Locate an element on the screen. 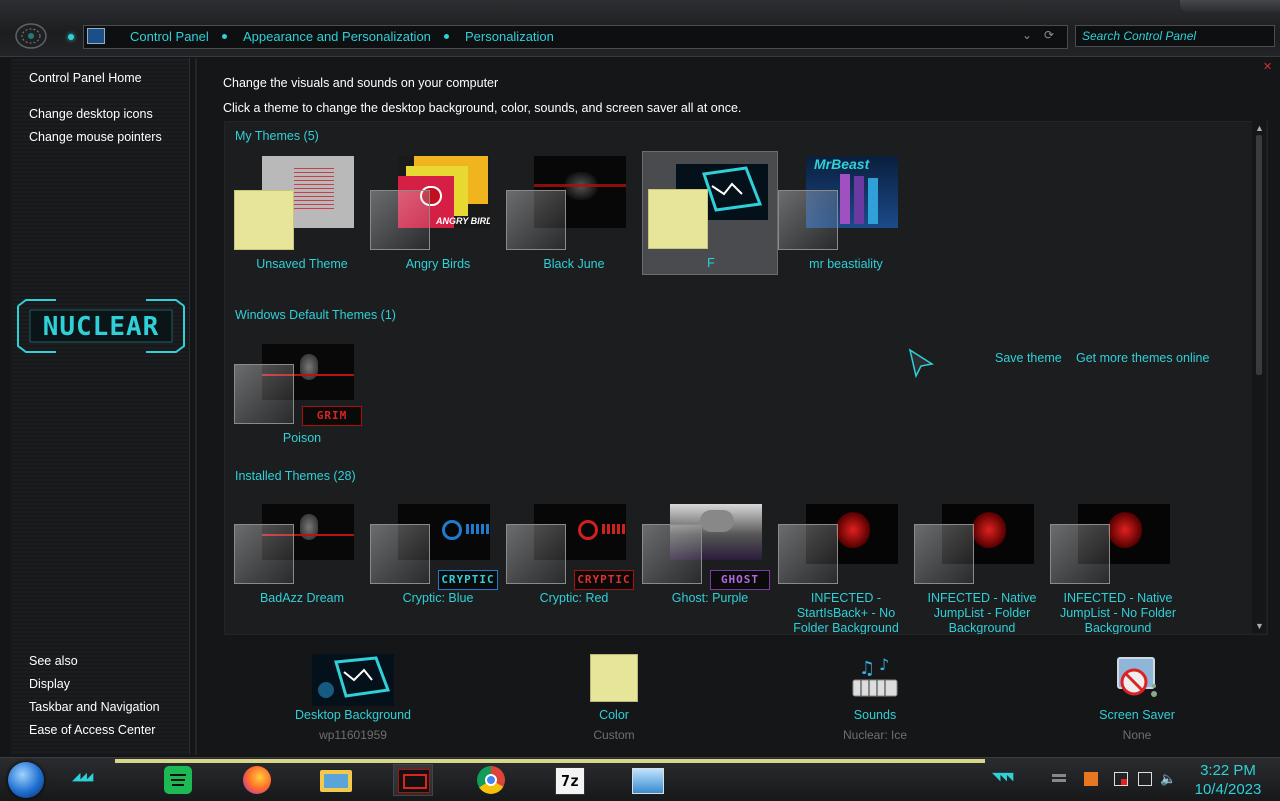  breadcrumb-appearance: Appearance and Personalization is located at coordinates (337, 36).